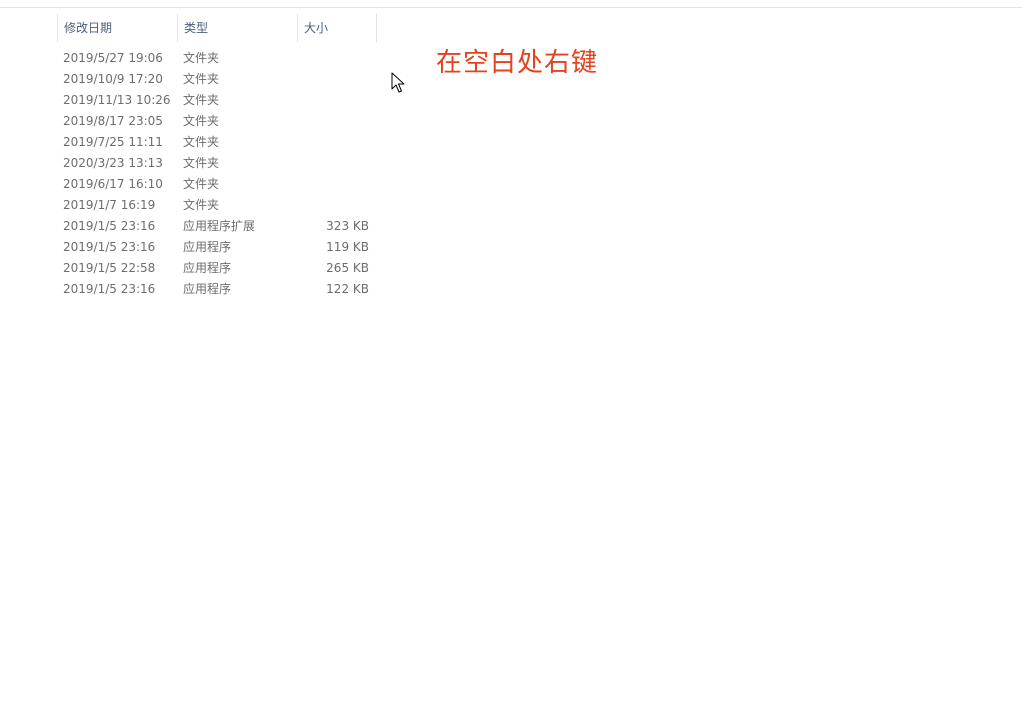 This screenshot has width=1022, height=714. Describe the element at coordinates (109, 268) in the screenshot. I see `cell-date-modified: 2019/1/5 22:58` at that location.